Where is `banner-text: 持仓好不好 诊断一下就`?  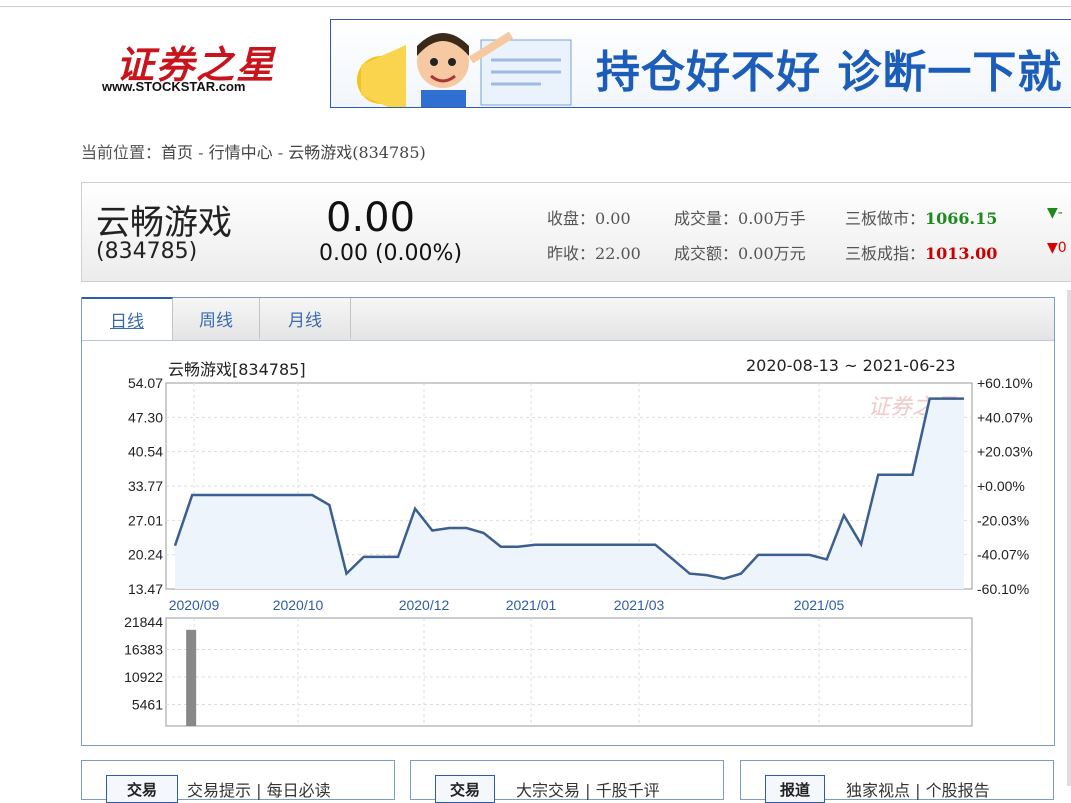 banner-text: 持仓好不好 诊断一下就 is located at coordinates (829, 68).